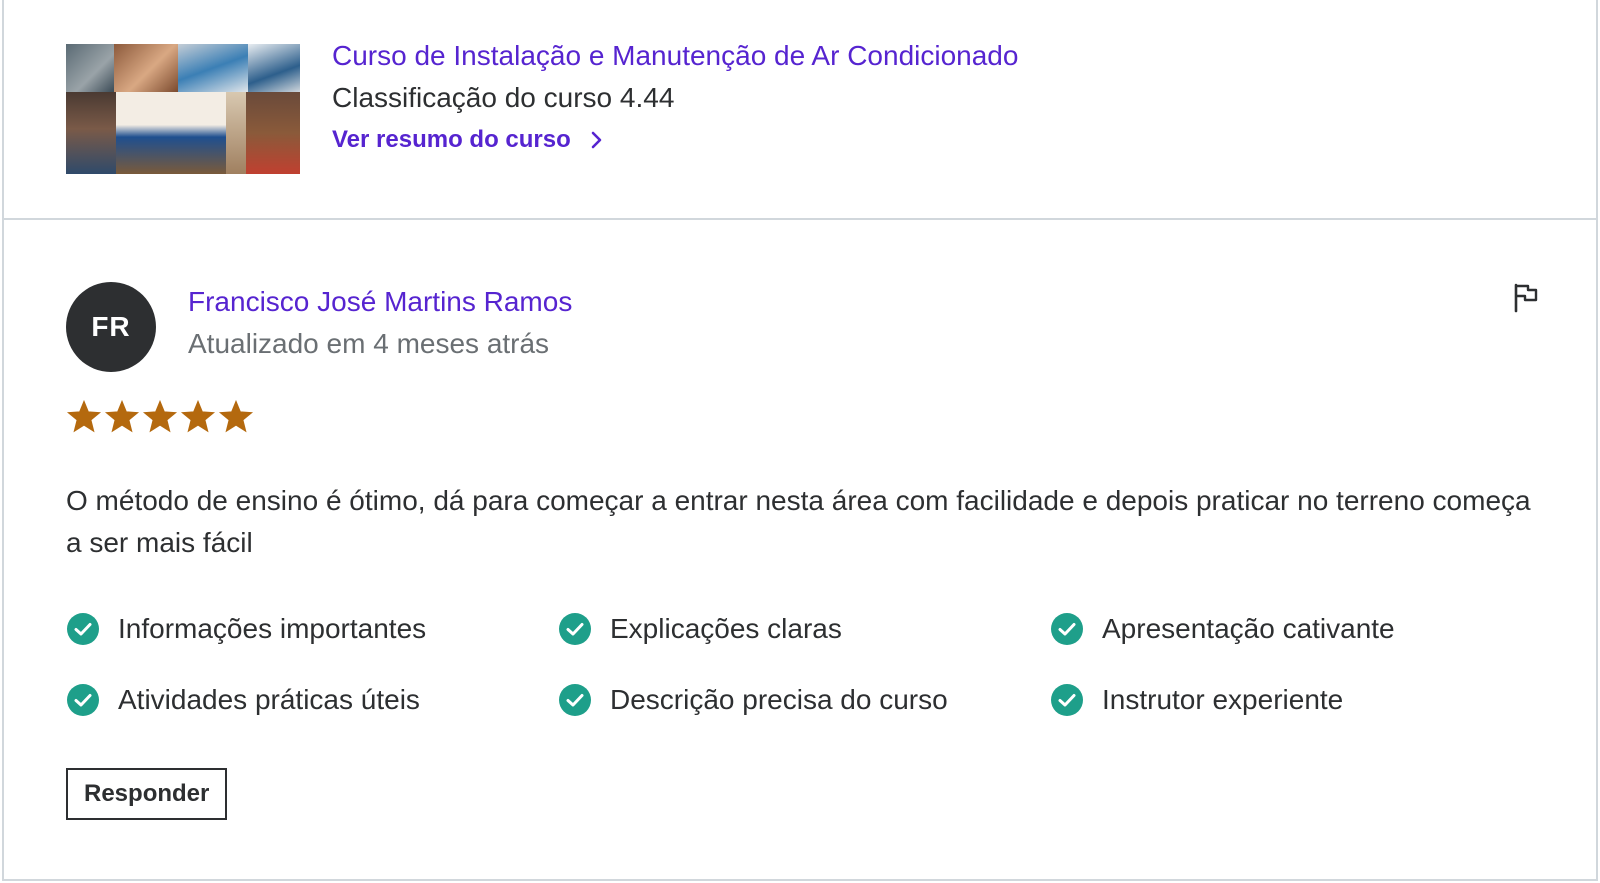 The image size is (1600, 883). I want to click on review-attribute: Informações importantes, so click(246, 629).